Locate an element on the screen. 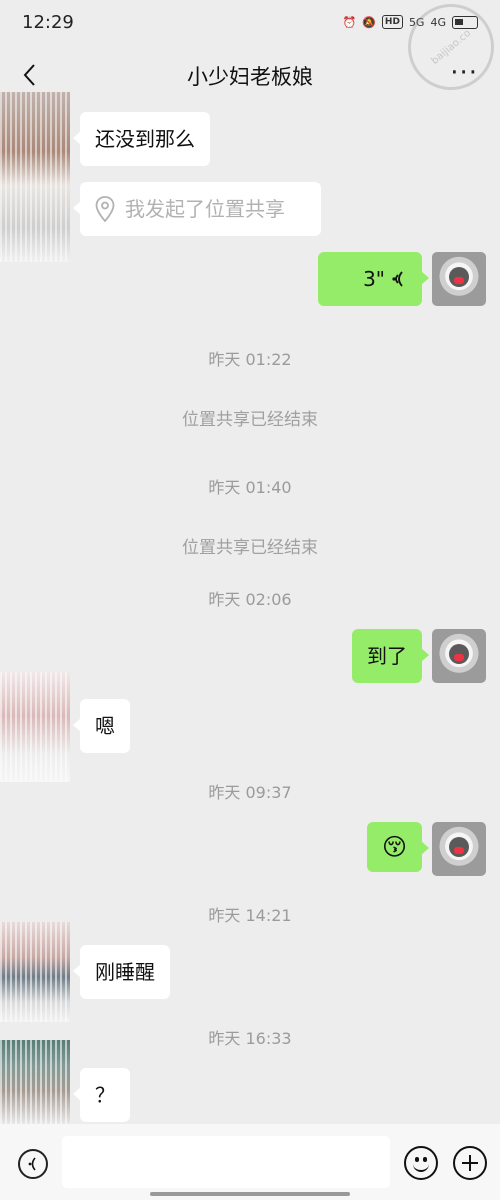 The image size is (500, 1200). mute-icon: 🔕 is located at coordinates (369, 22).